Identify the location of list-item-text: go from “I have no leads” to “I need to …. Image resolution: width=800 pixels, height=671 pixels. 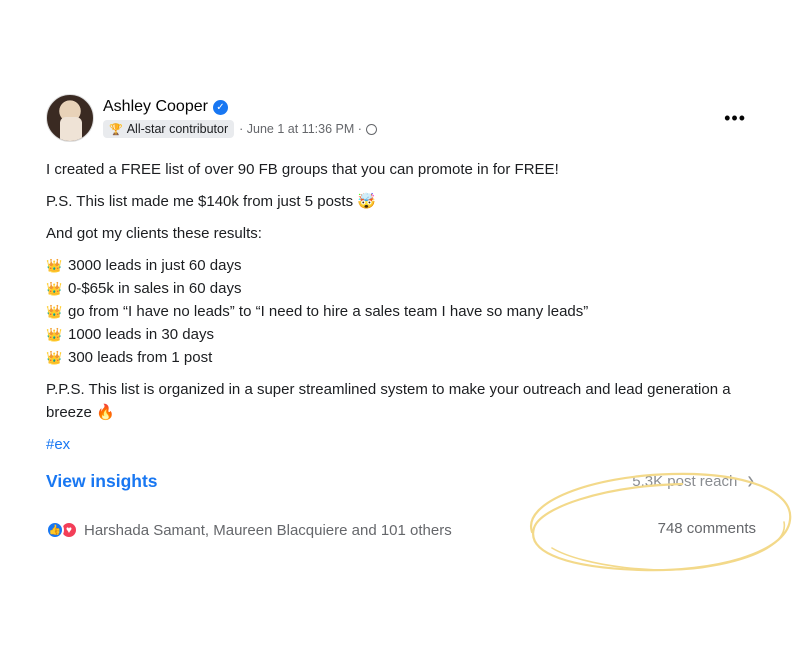
(328, 311).